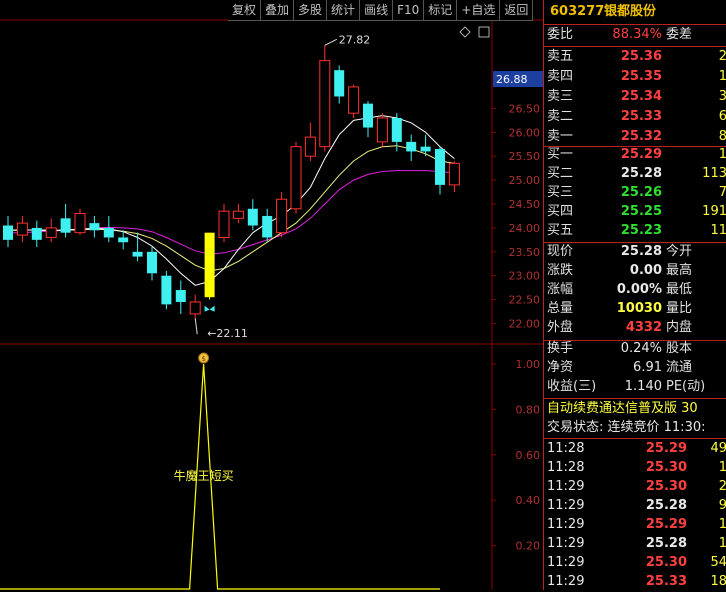 The width and height of the screenshot is (726, 592). Describe the element at coordinates (635, 193) in the screenshot. I see `buy-order-row: 买三 25.26 7` at that location.